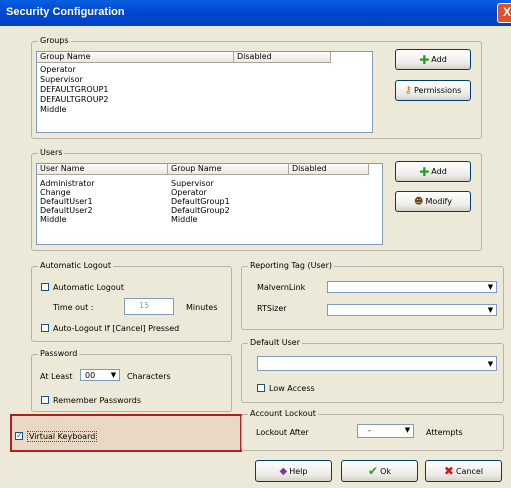 The width and height of the screenshot is (511, 488). I want to click on users-row-group: Operator, so click(189, 192).